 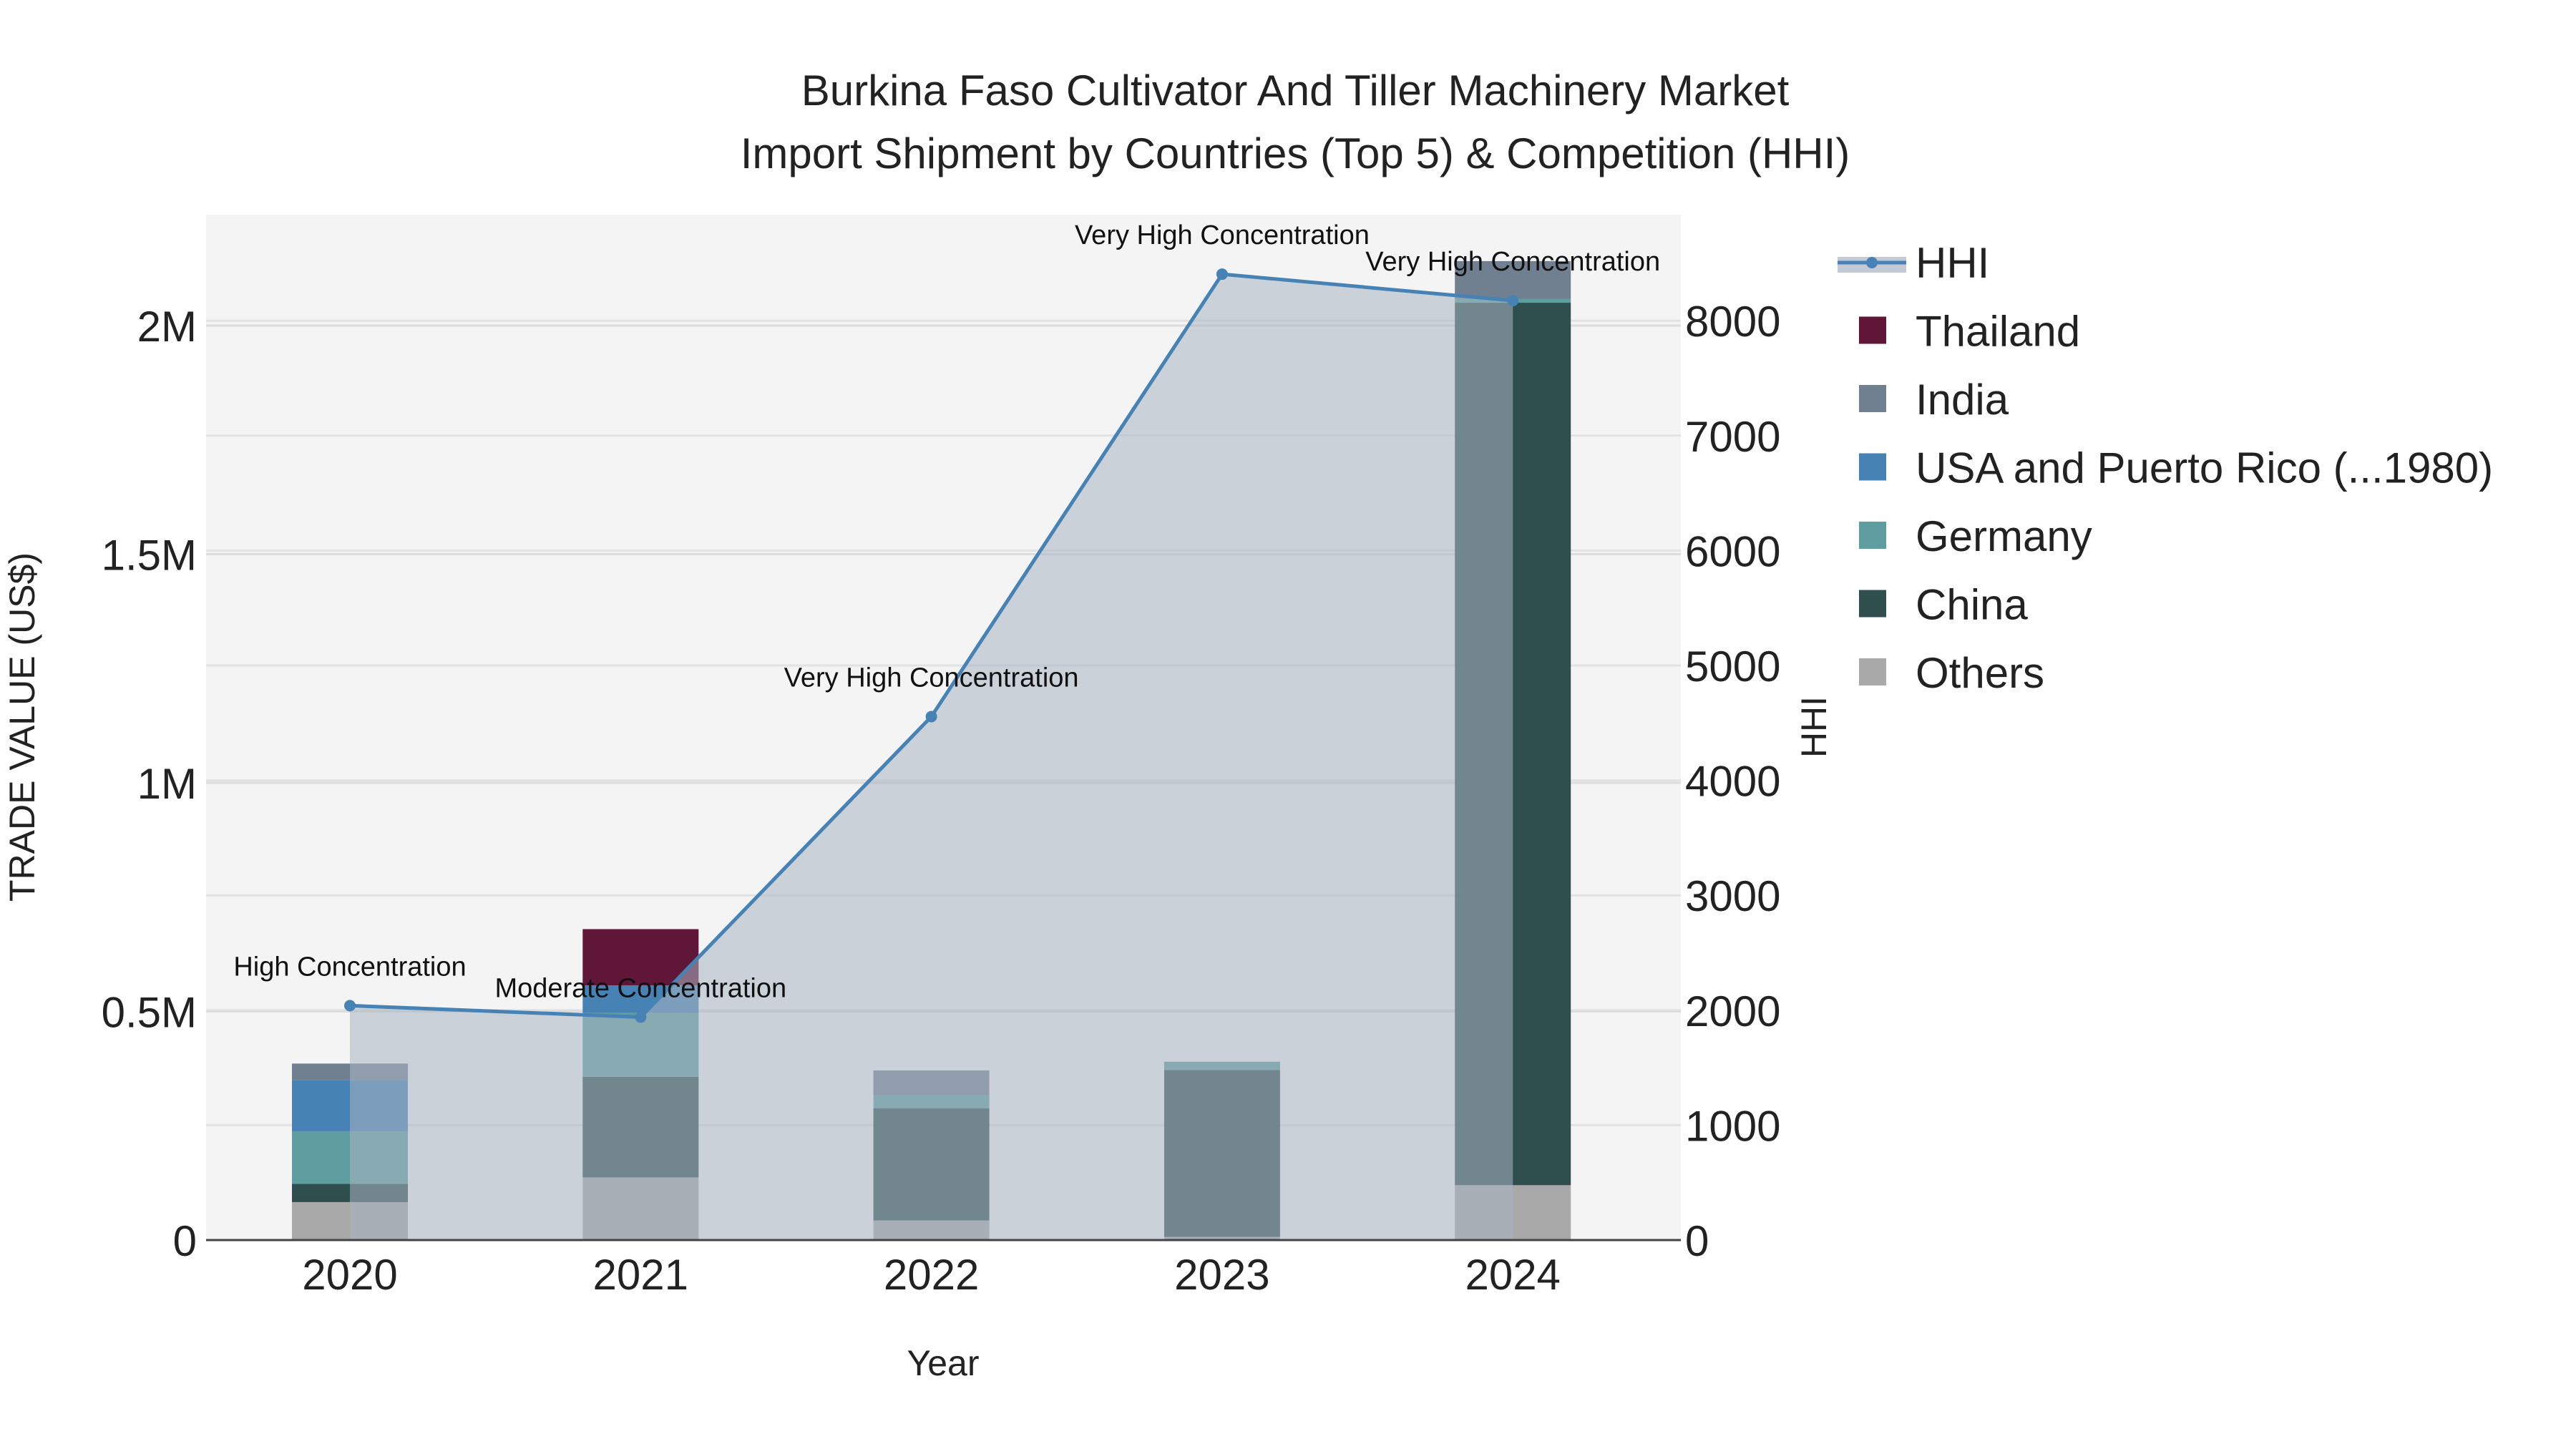 What do you see at coordinates (641, 1017) in the screenshot?
I see `hhi-point-2021` at bounding box center [641, 1017].